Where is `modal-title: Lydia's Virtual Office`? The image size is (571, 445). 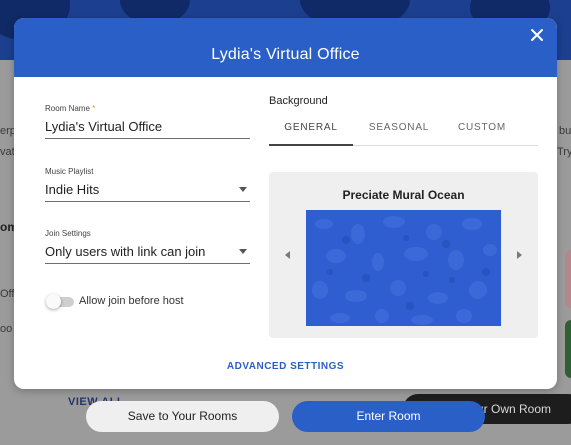
modal-title: Lydia's Virtual Office is located at coordinates (285, 54).